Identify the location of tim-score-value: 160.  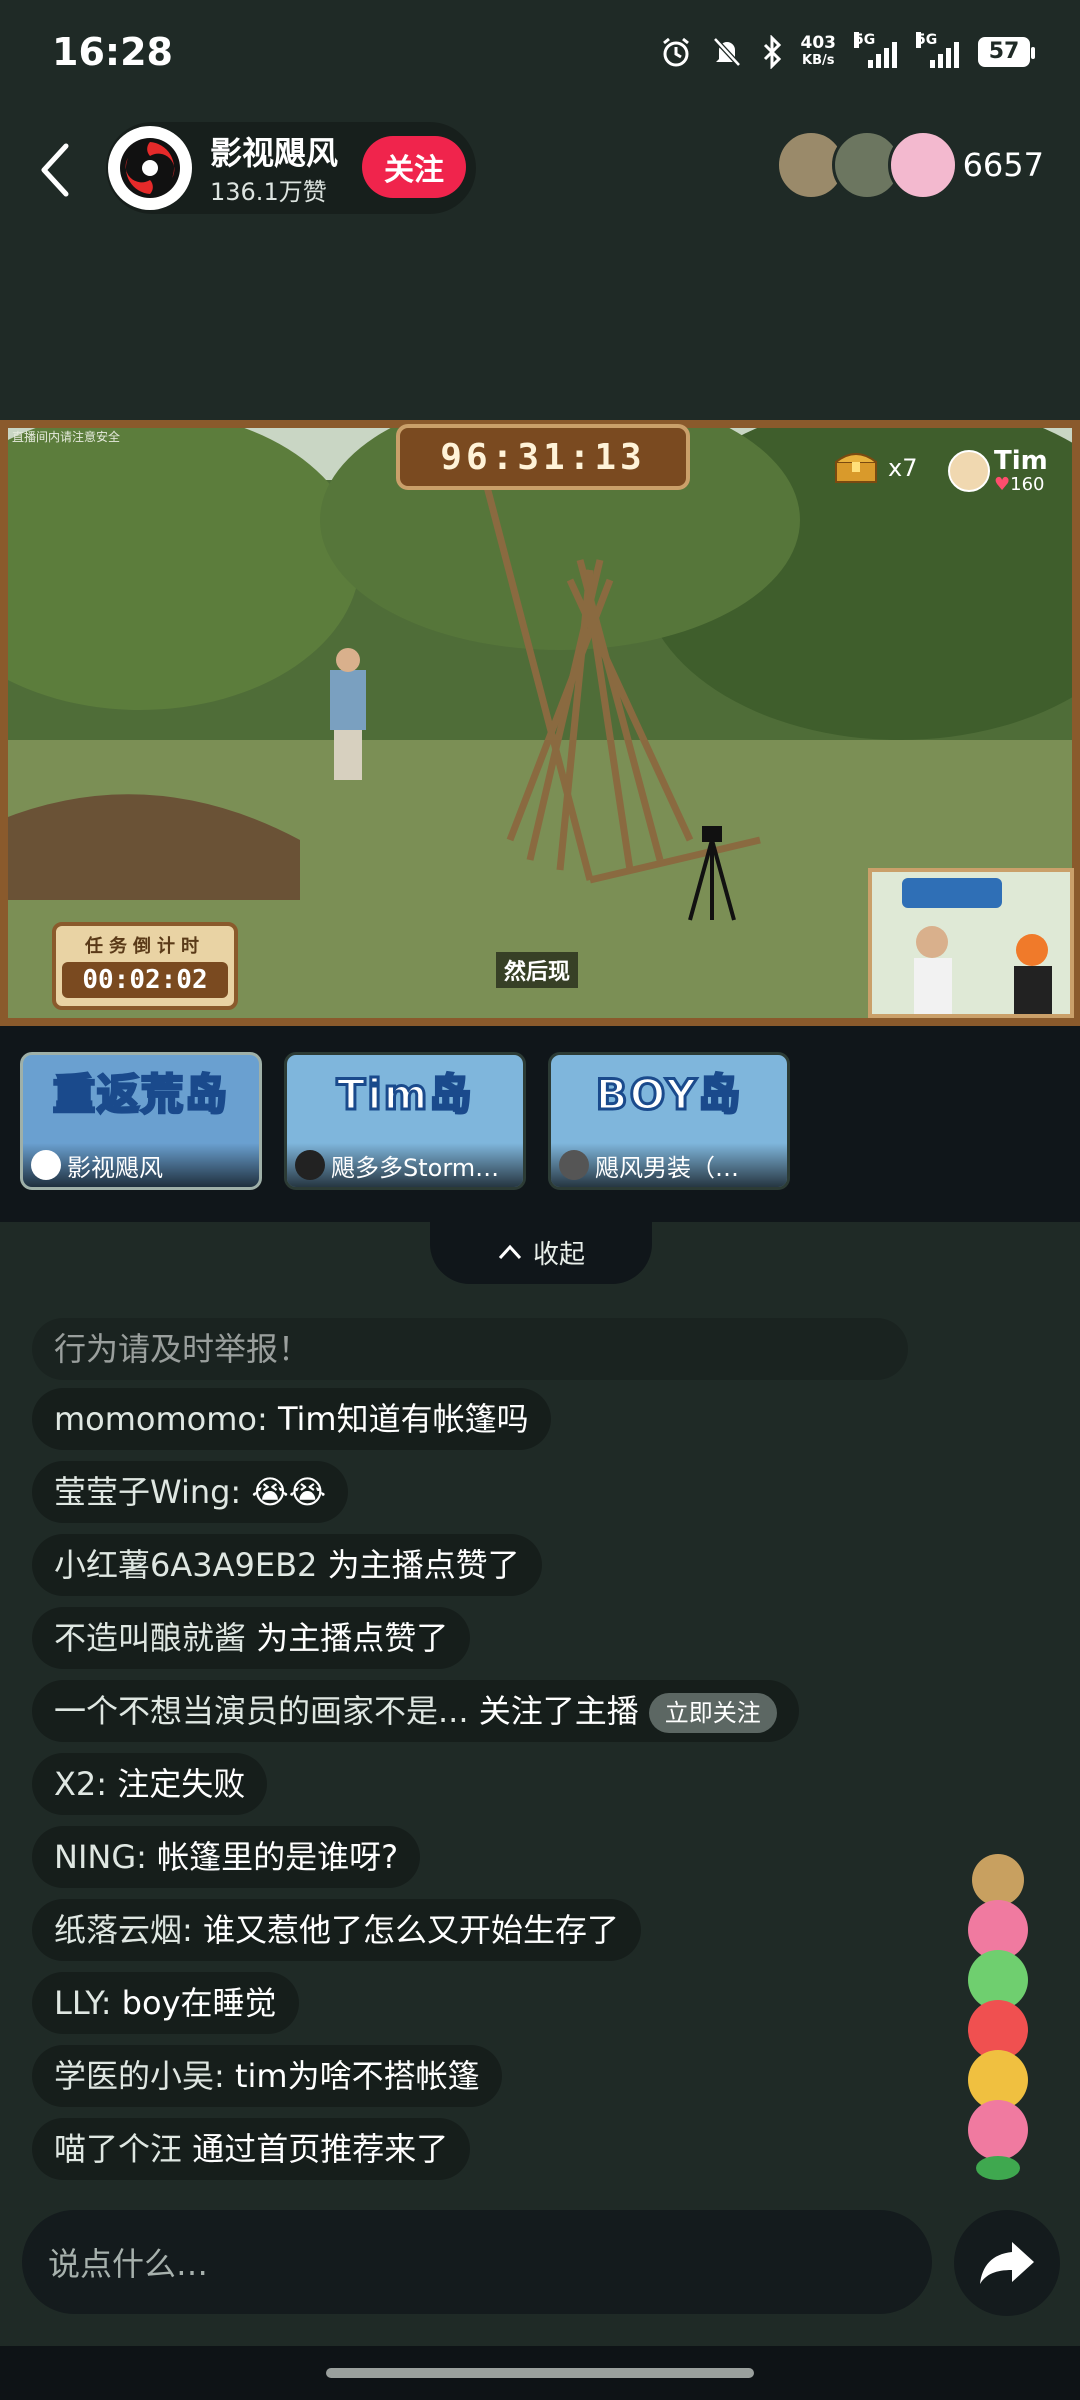
(1027, 484).